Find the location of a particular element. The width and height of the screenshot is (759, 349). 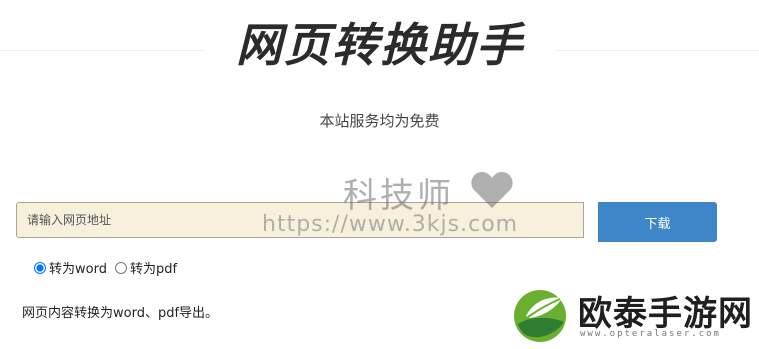

heart-icon is located at coordinates (492, 192).